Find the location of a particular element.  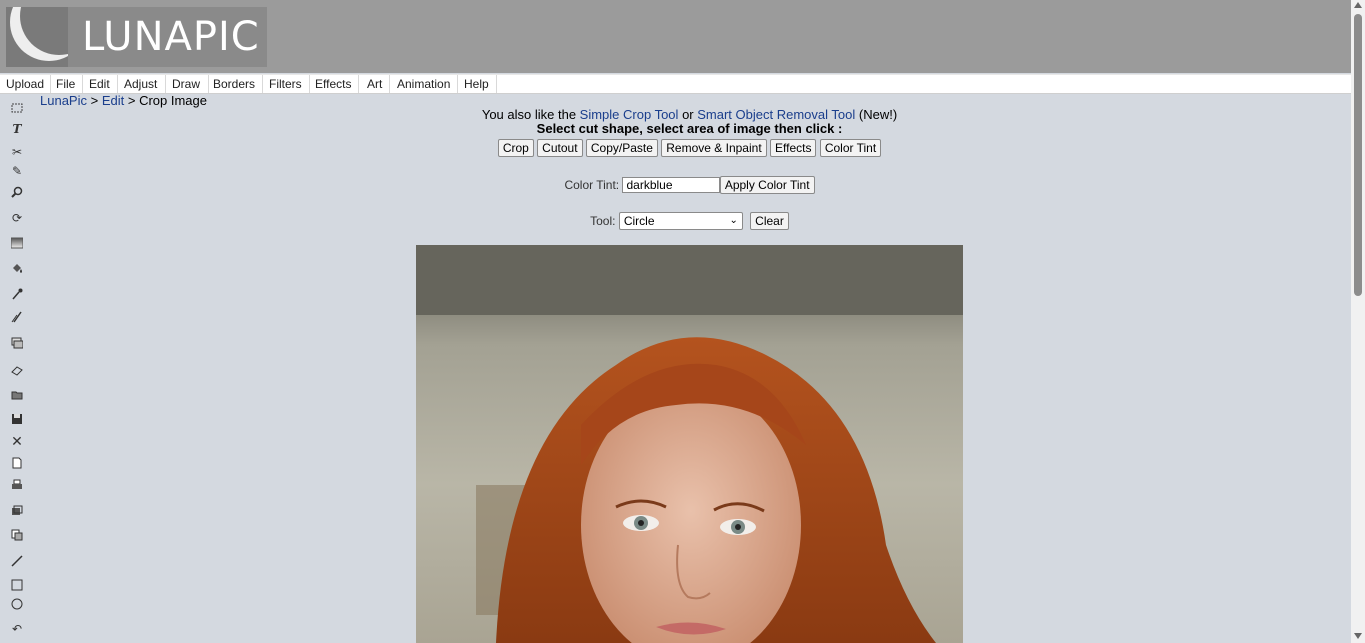

promo-prefix: You also like the is located at coordinates (529, 114).